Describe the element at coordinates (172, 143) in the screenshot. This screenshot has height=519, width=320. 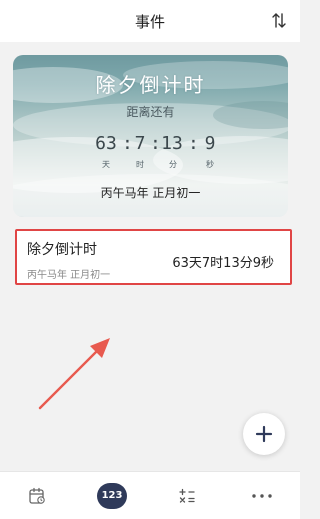
I see `minutes-value: 13` at that location.